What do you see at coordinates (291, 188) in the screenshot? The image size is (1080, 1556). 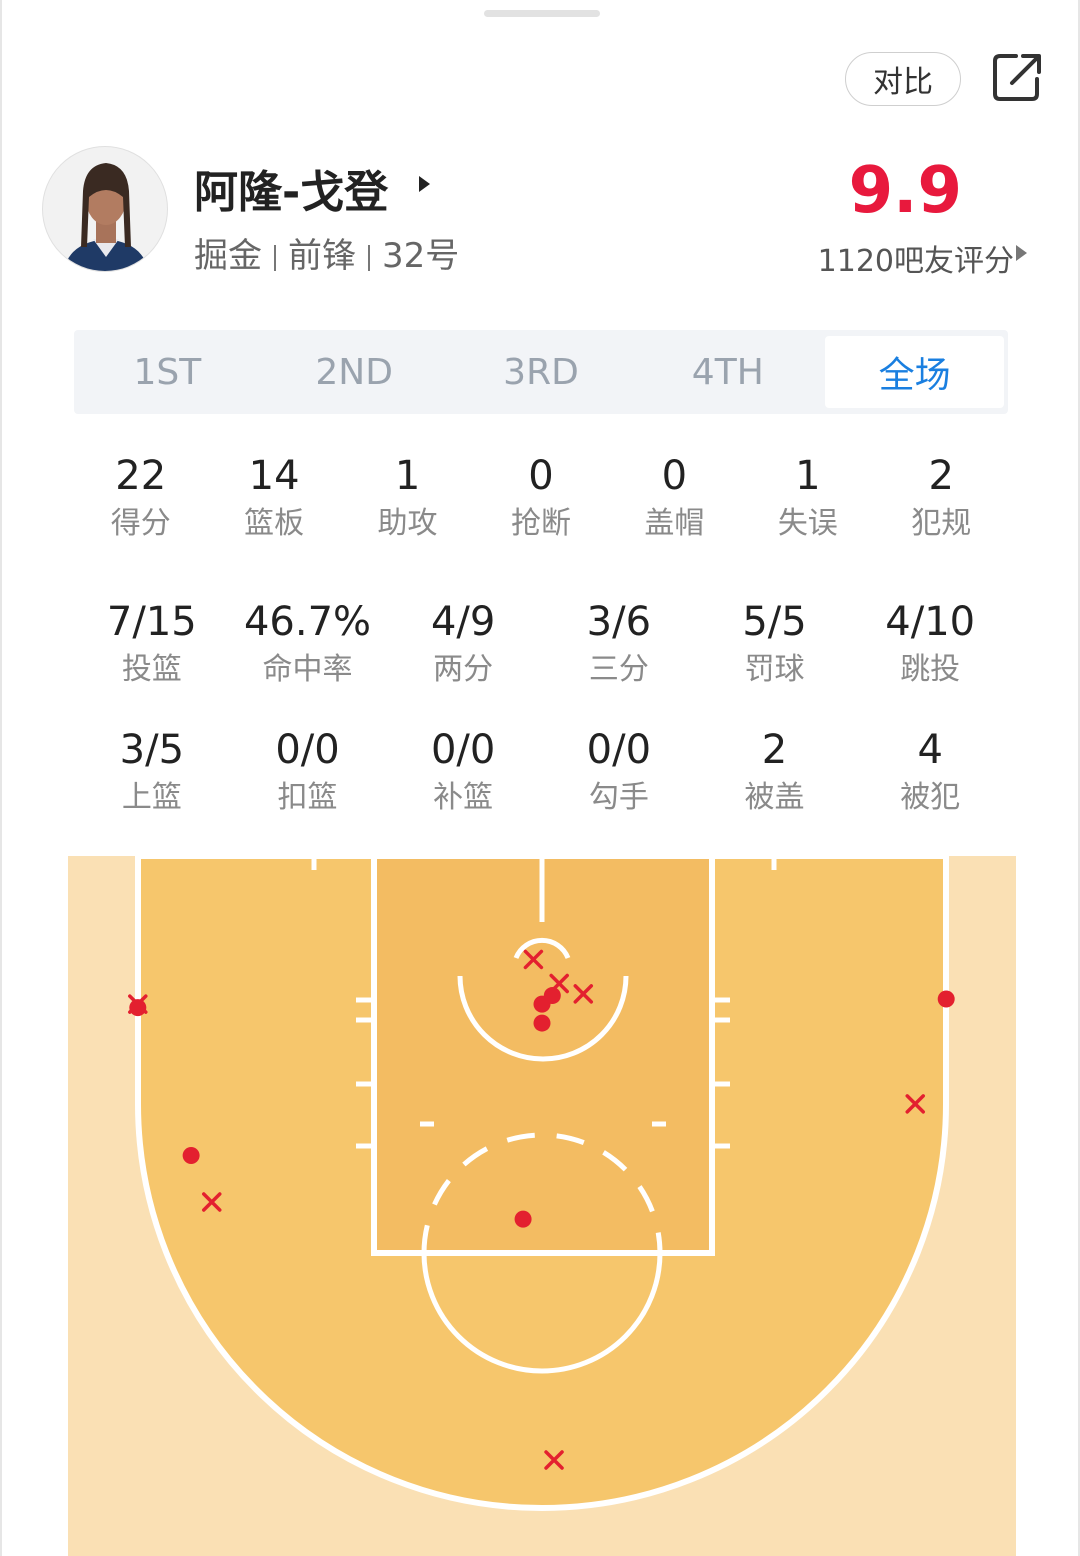 I see `player-name: 阿隆-戈登` at bounding box center [291, 188].